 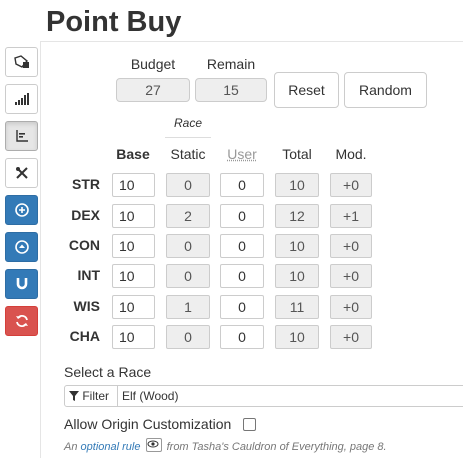 I want to click on add-button, so click(x=21, y=210).